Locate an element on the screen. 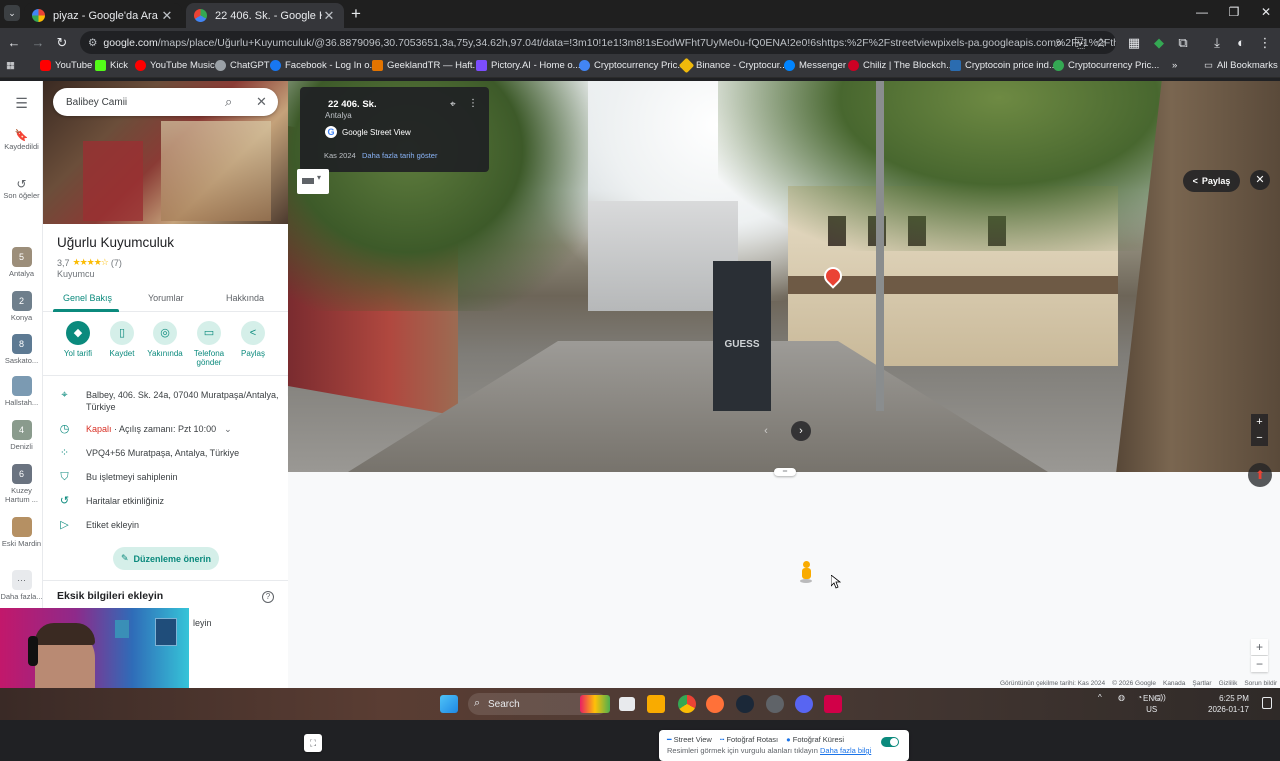 The image size is (1280, 761). download-icon: ⤓ is located at coordinates (1217, 43).